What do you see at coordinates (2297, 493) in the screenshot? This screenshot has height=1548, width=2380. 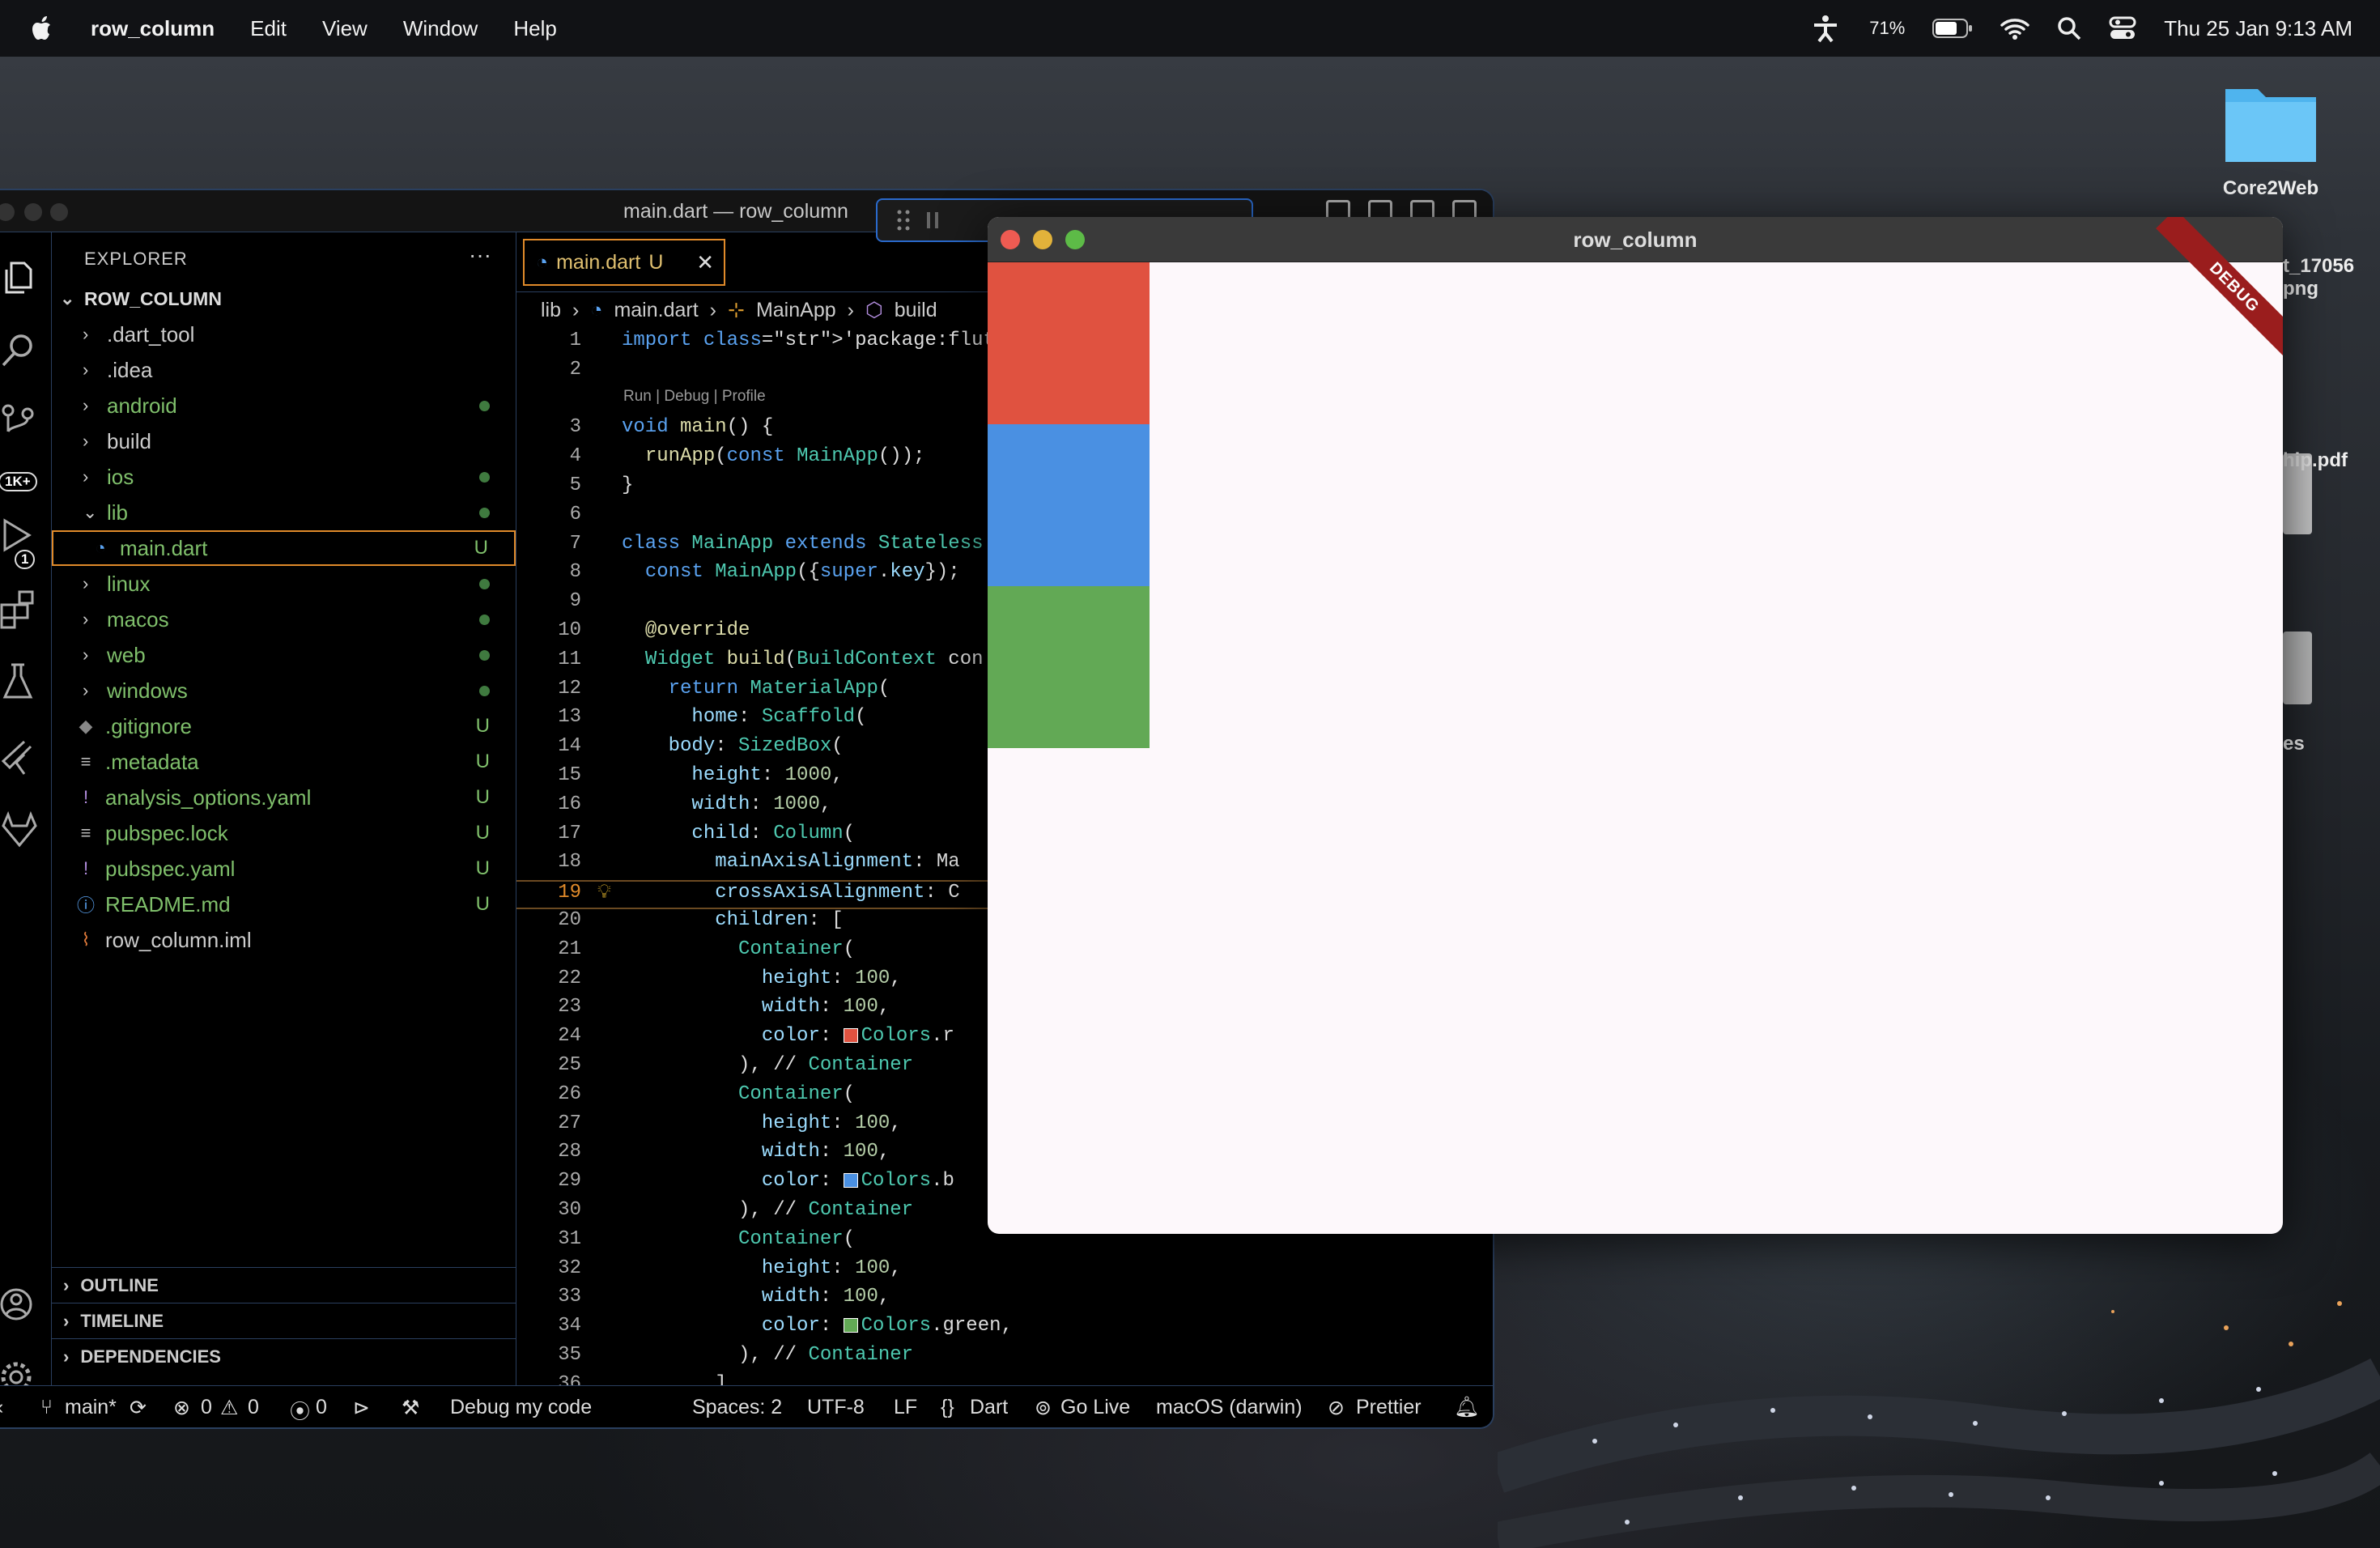 I see `desktop-file-thumb` at bounding box center [2297, 493].